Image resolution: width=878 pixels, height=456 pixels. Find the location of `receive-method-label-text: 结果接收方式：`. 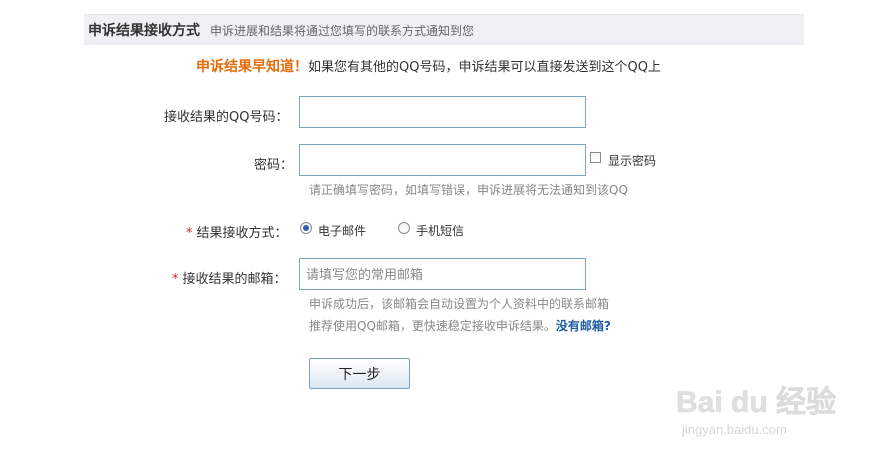

receive-method-label-text: 结果接收方式： is located at coordinates (242, 233).